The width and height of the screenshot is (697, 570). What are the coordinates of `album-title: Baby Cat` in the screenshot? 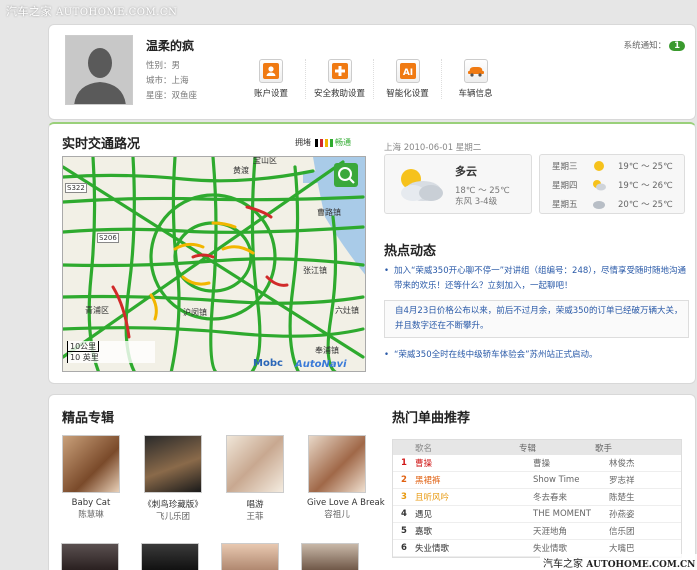 It's located at (91, 503).